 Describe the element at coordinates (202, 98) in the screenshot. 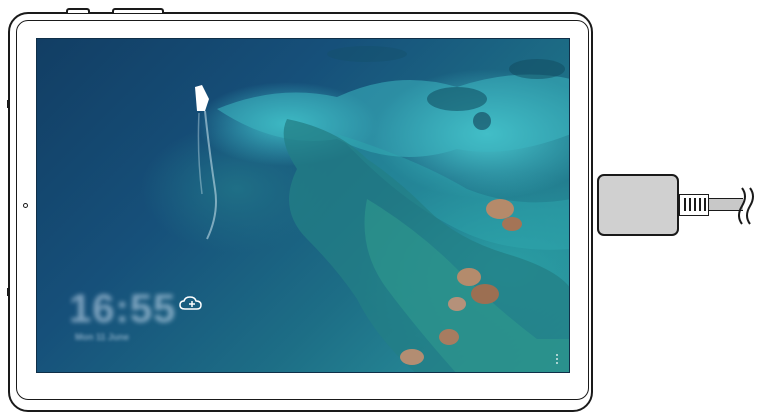

I see `boat` at that location.